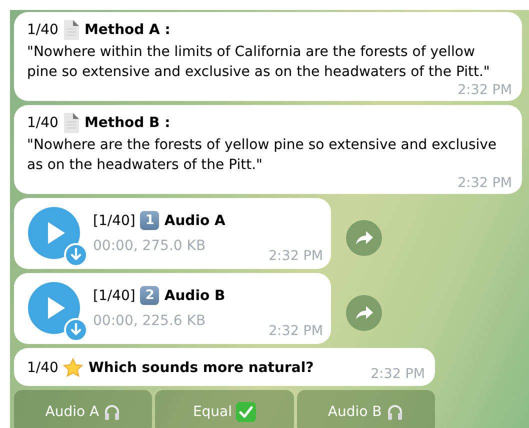 This screenshot has width=529, height=428. What do you see at coordinates (224, 409) in the screenshot?
I see `answer-button: Equal` at bounding box center [224, 409].